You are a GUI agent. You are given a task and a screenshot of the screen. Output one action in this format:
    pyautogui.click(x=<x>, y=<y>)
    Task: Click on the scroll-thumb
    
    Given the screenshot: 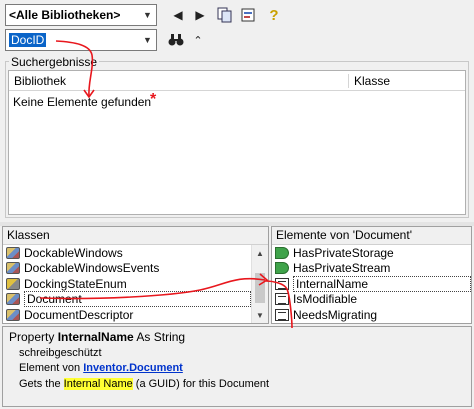 What is the action you would take?
    pyautogui.click(x=260, y=288)
    